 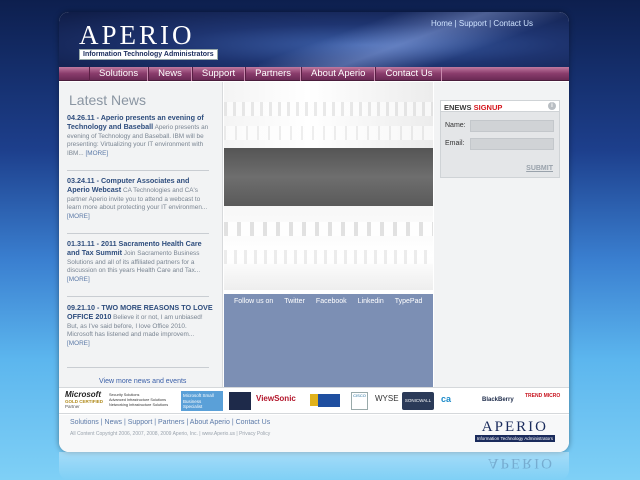 I want to click on follow-twitter-link: Twitter, so click(x=294, y=301).